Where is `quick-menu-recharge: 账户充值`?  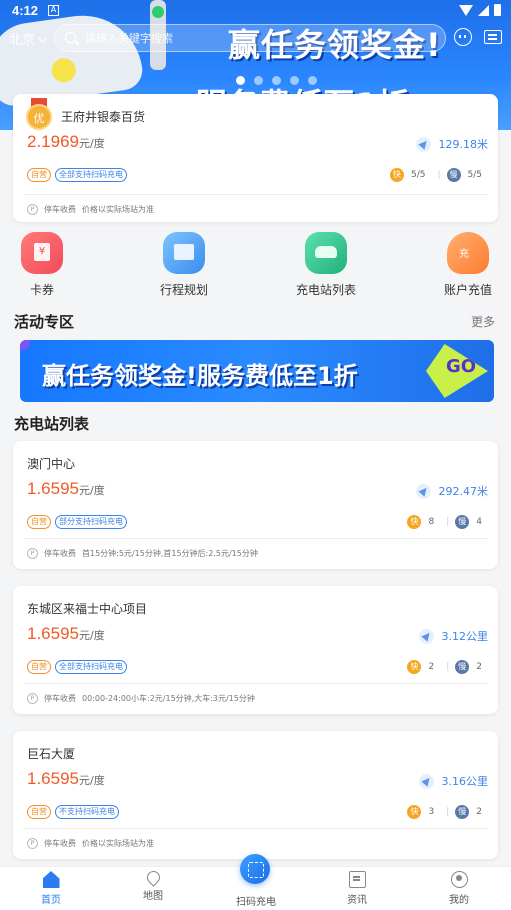 quick-menu-recharge: 账户充值 is located at coordinates (468, 265).